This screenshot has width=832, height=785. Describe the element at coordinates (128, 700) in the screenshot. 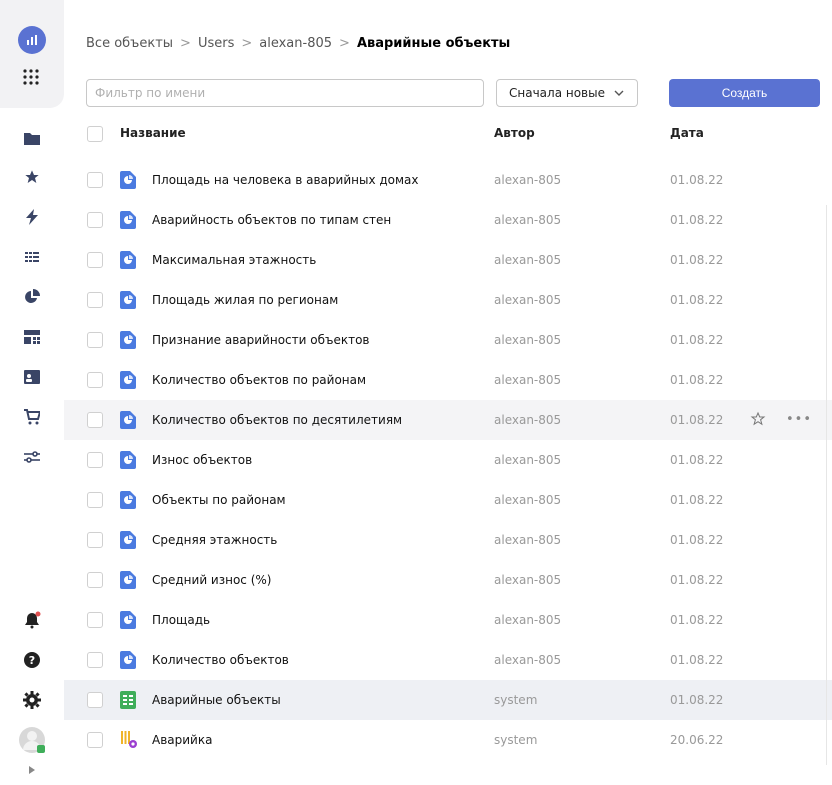

I see `dataset-icon` at that location.